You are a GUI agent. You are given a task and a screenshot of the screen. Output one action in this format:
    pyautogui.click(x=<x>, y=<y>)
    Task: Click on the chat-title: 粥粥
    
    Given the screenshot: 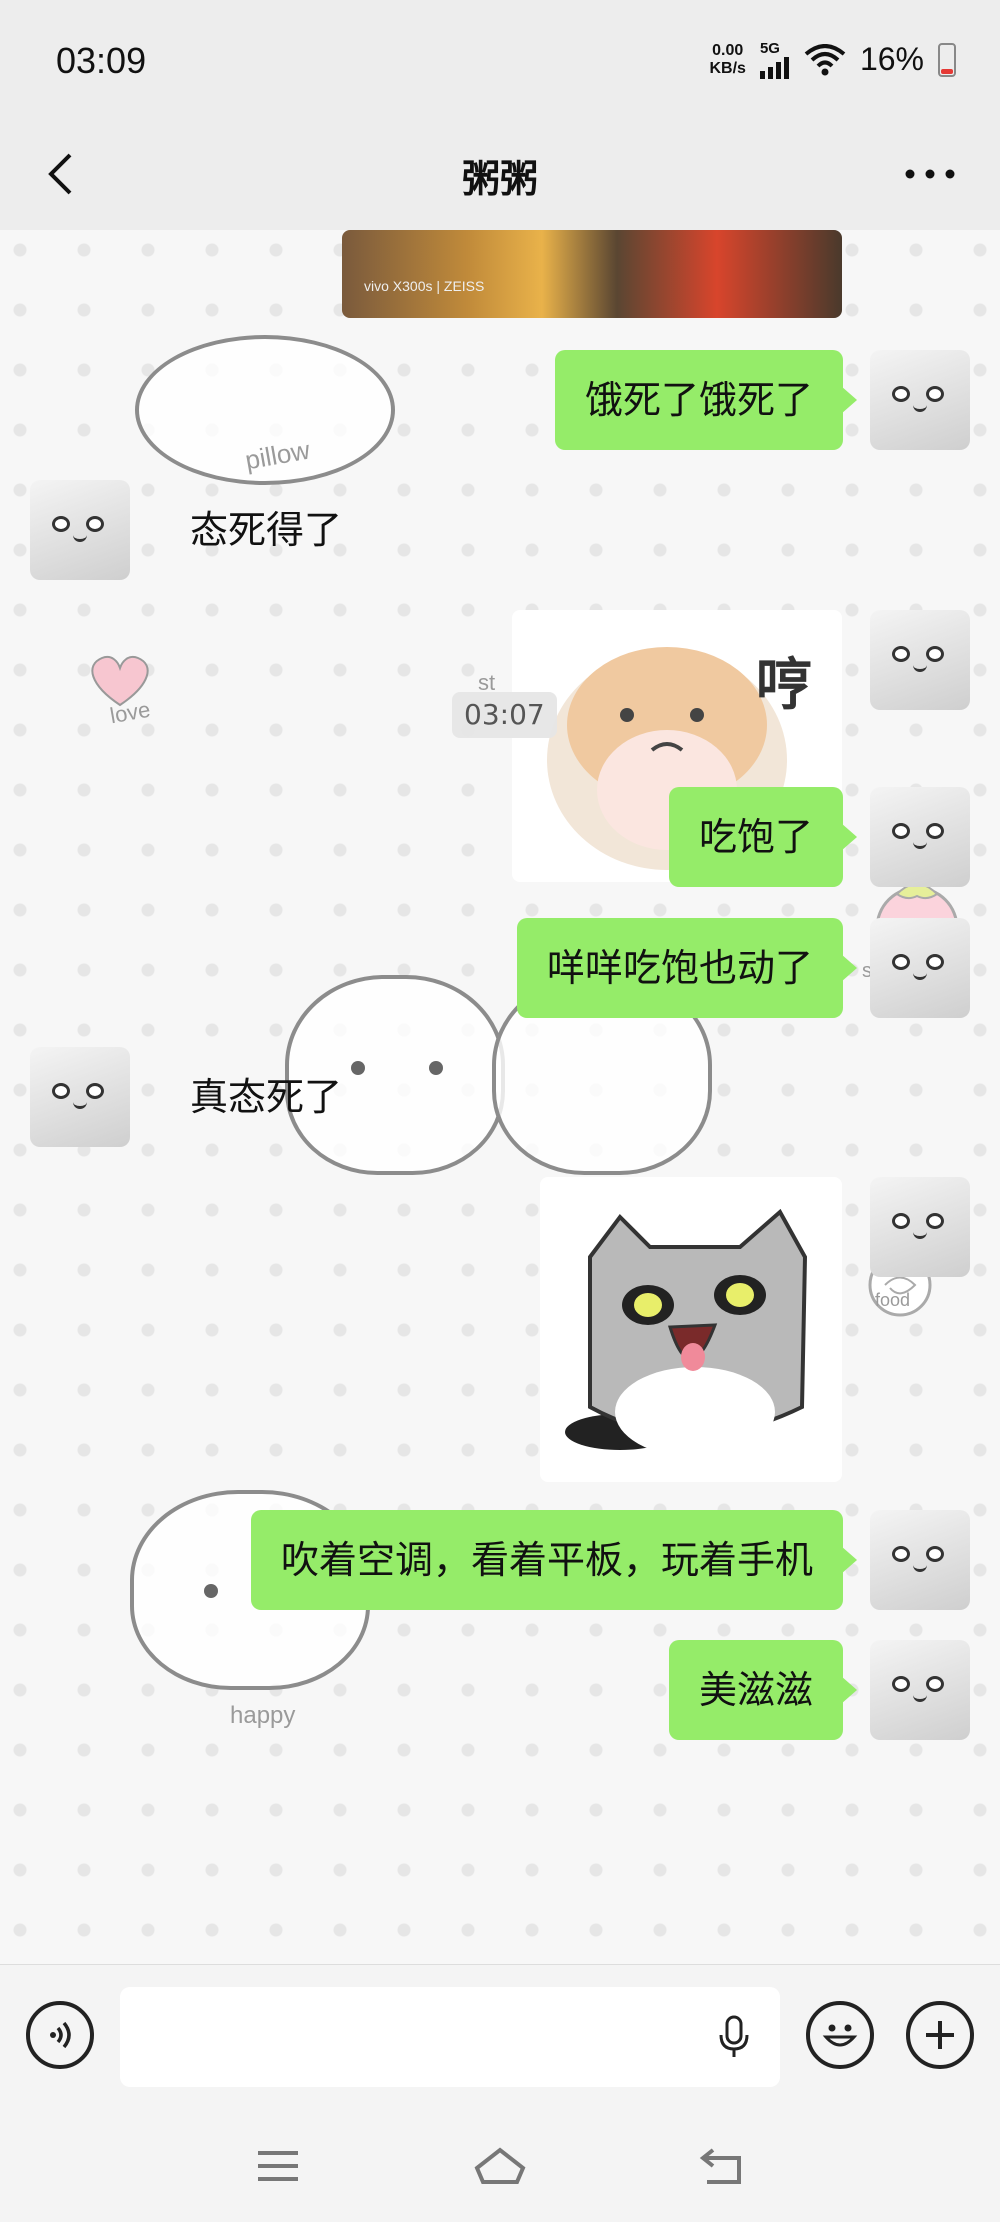 What is the action you would take?
    pyautogui.click(x=499, y=179)
    